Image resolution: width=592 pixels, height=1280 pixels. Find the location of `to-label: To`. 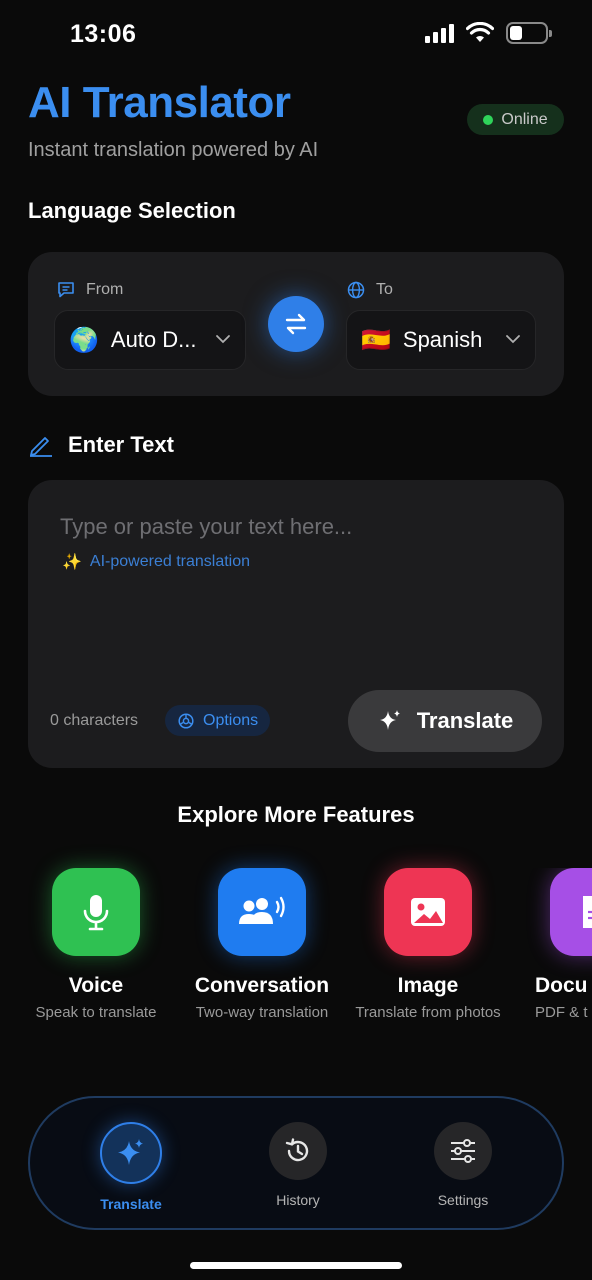

to-label: To is located at coordinates (369, 290).